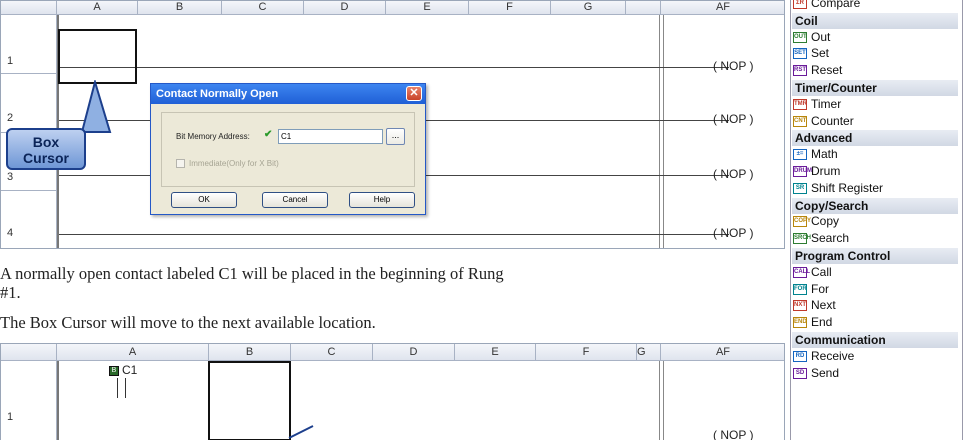  Describe the element at coordinates (802, 239) in the screenshot. I see `search-icon: SRCH` at that location.